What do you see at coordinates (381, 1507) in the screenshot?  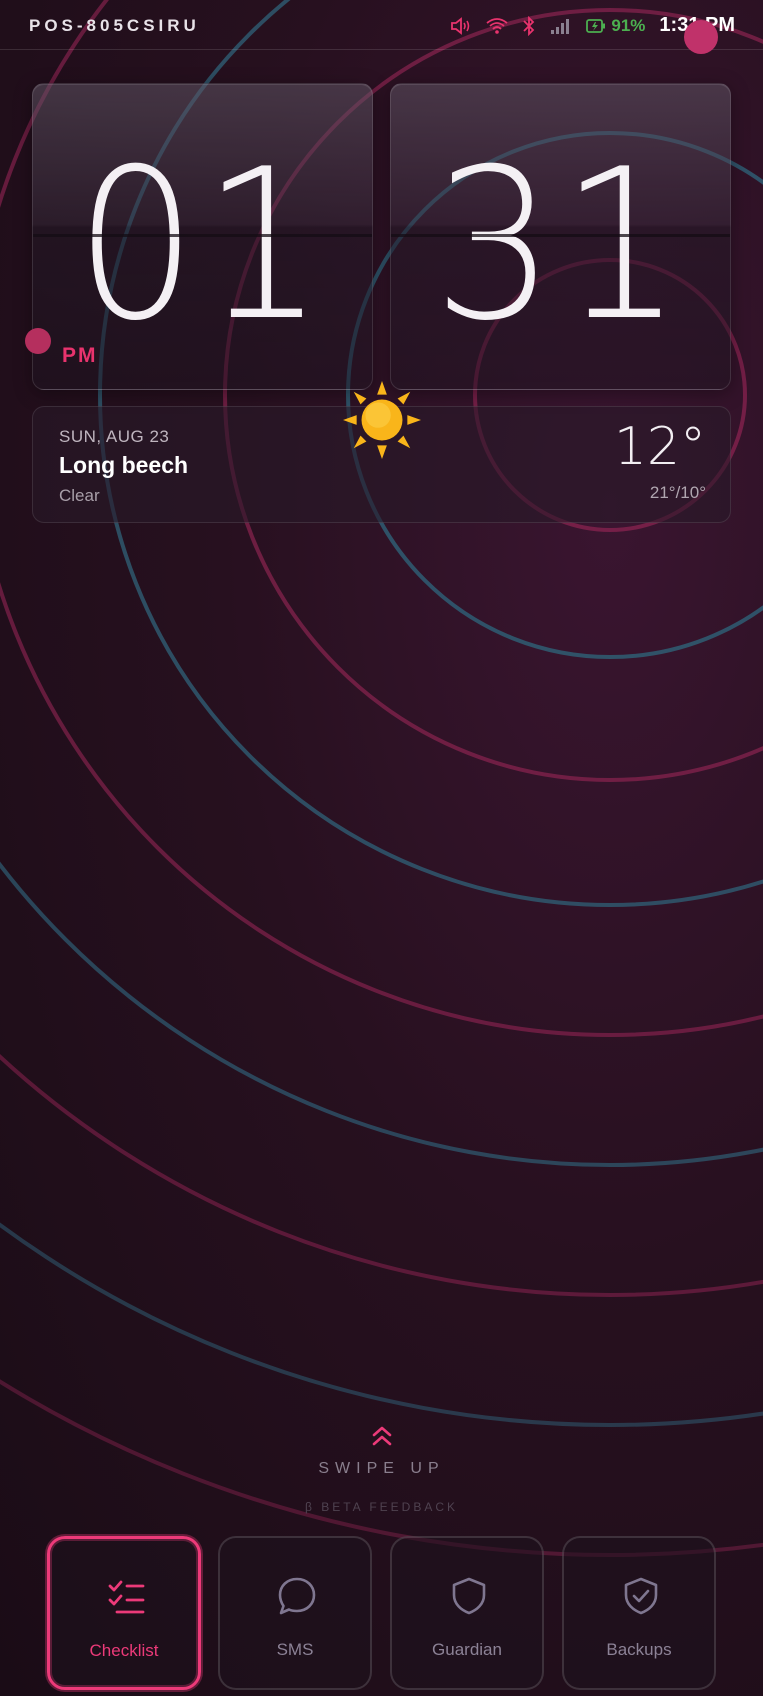 I see `beta-feedback-link: β BETA FEEDBACK` at bounding box center [381, 1507].